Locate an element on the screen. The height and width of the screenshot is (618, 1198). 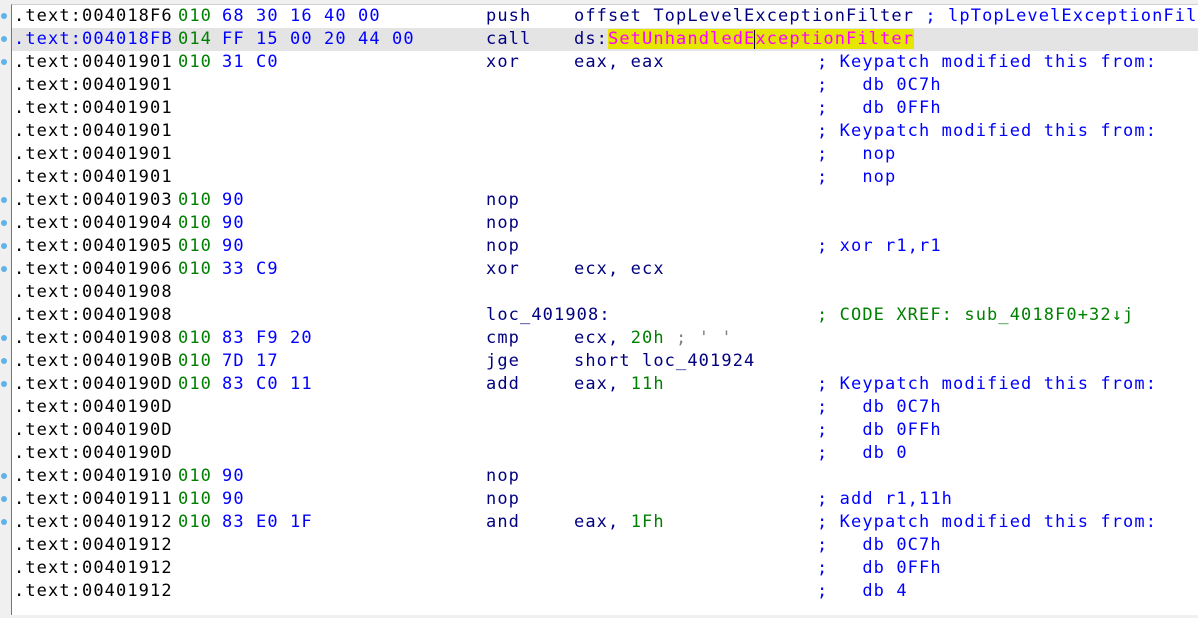
disassembly-line: .text:00401912 ; db 0FFh is located at coordinates (605, 568).